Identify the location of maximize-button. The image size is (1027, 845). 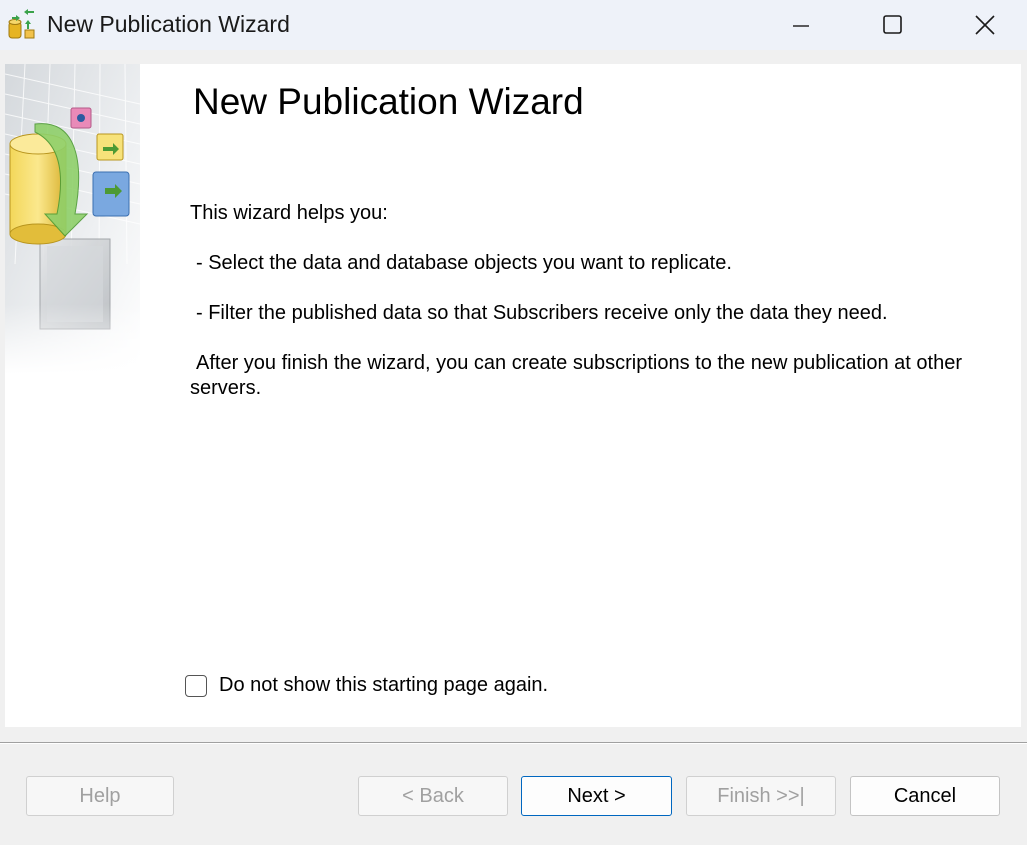
(893, 25).